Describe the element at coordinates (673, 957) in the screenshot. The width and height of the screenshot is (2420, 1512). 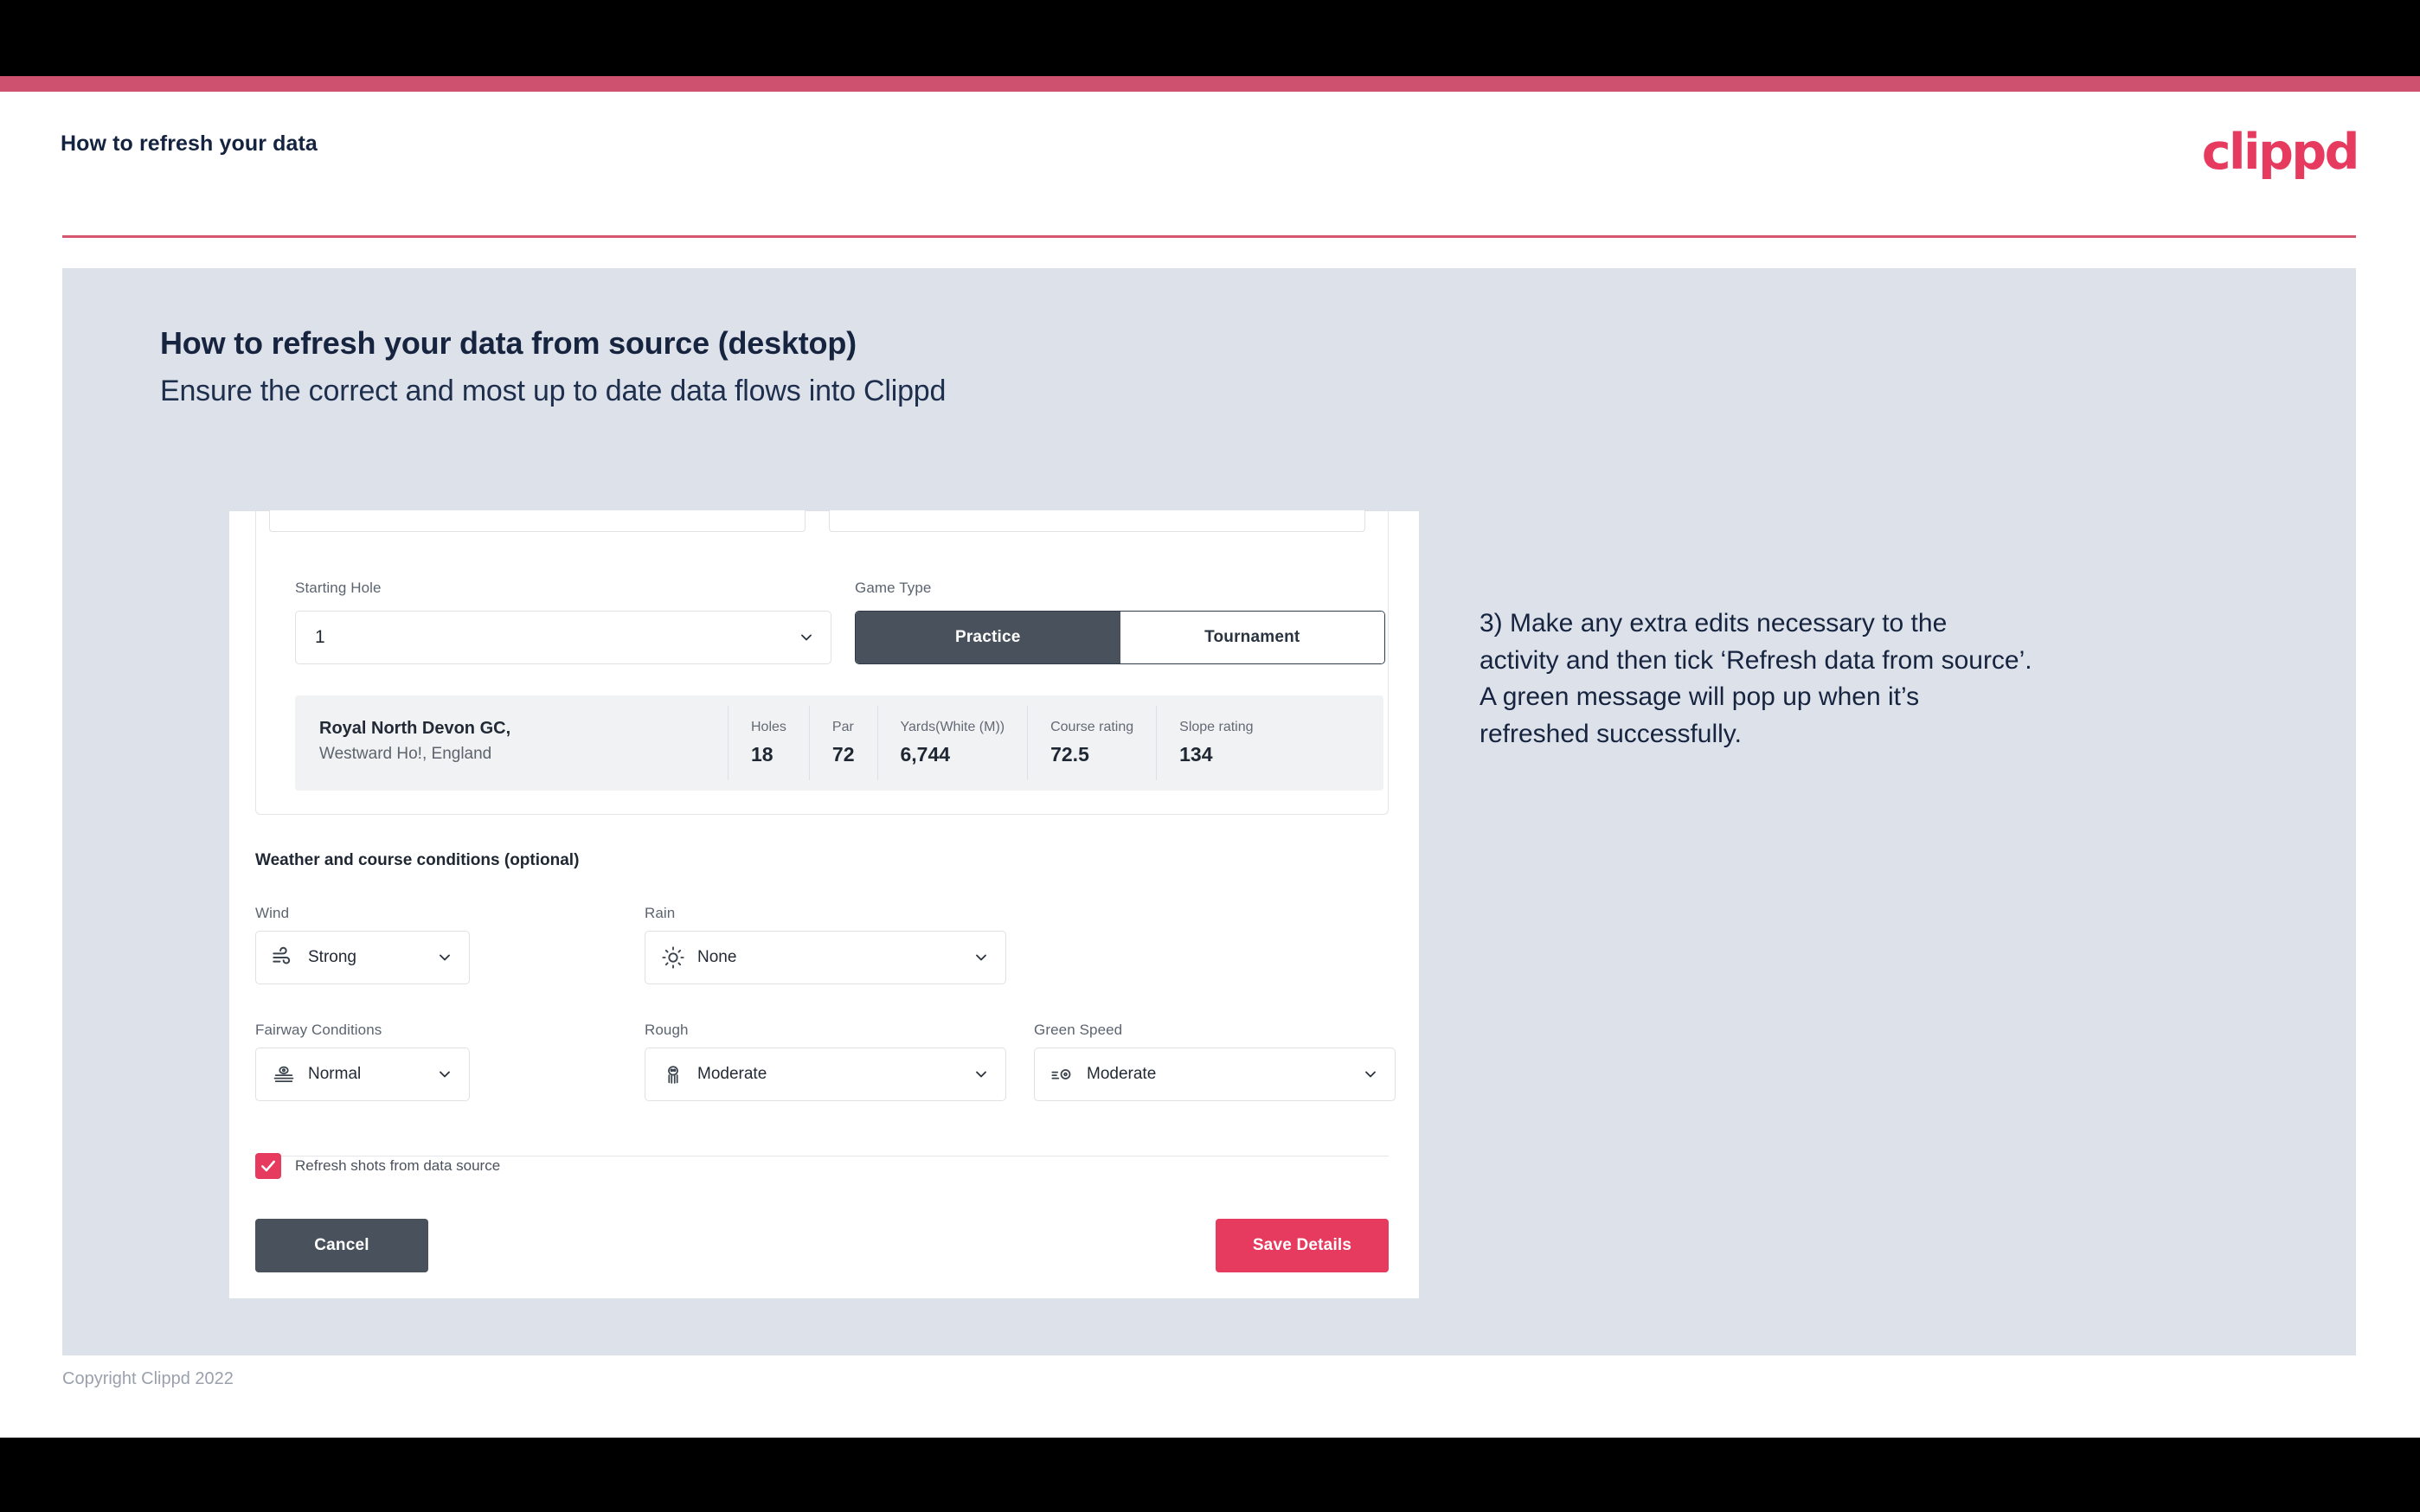
I see `sun-icon` at that location.